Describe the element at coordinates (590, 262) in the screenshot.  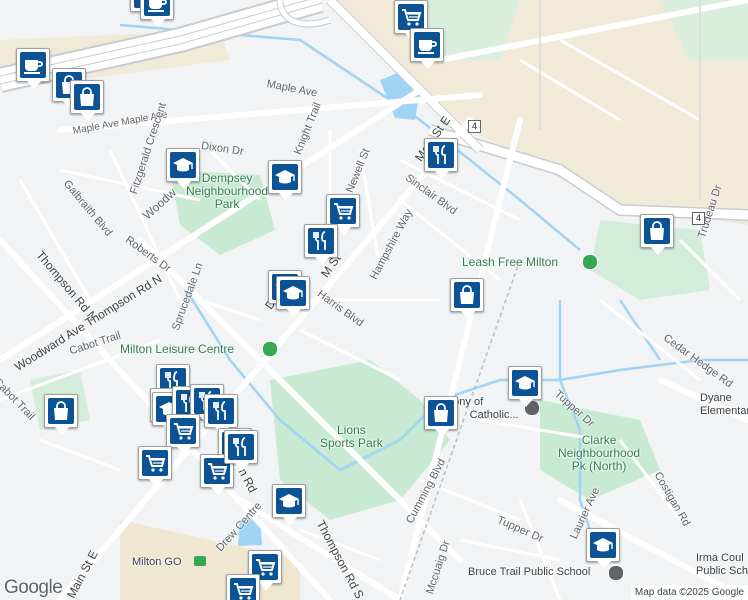
I see `park-pin-icon` at that location.